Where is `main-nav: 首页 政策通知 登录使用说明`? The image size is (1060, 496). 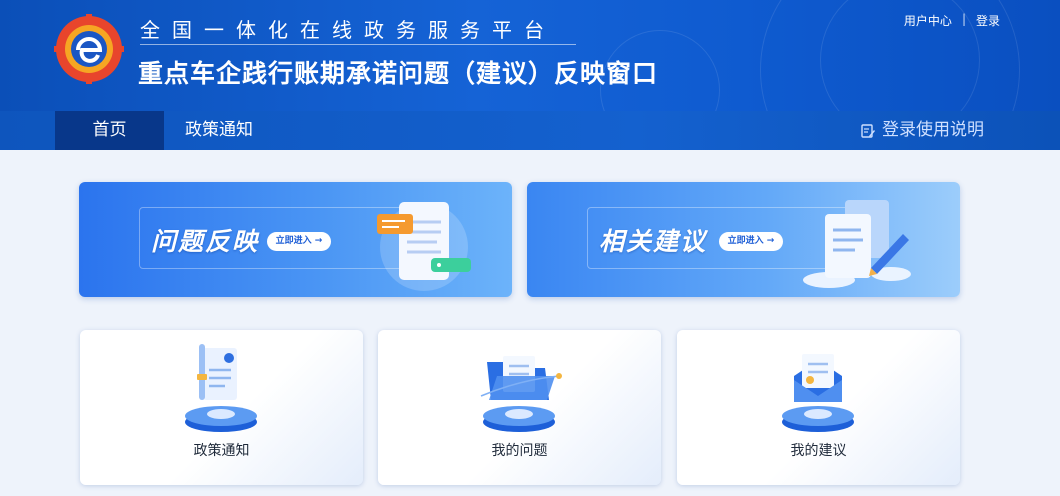 main-nav: 首页 政策通知 登录使用说明 is located at coordinates (530, 130).